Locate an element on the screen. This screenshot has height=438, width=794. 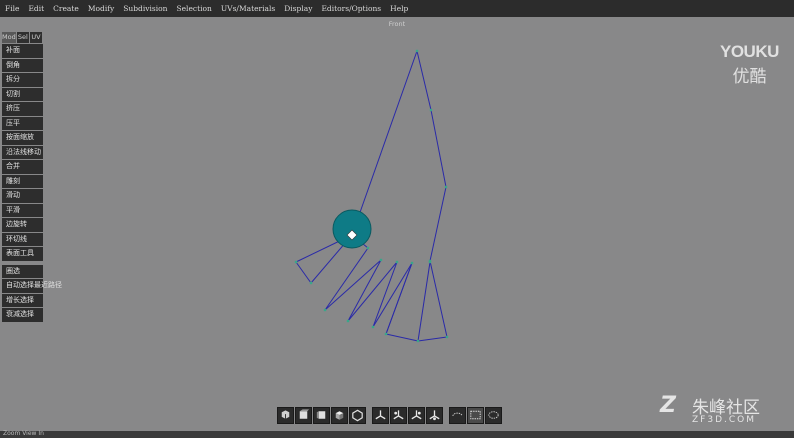
tool-button: 环切线 is located at coordinates (22, 239).